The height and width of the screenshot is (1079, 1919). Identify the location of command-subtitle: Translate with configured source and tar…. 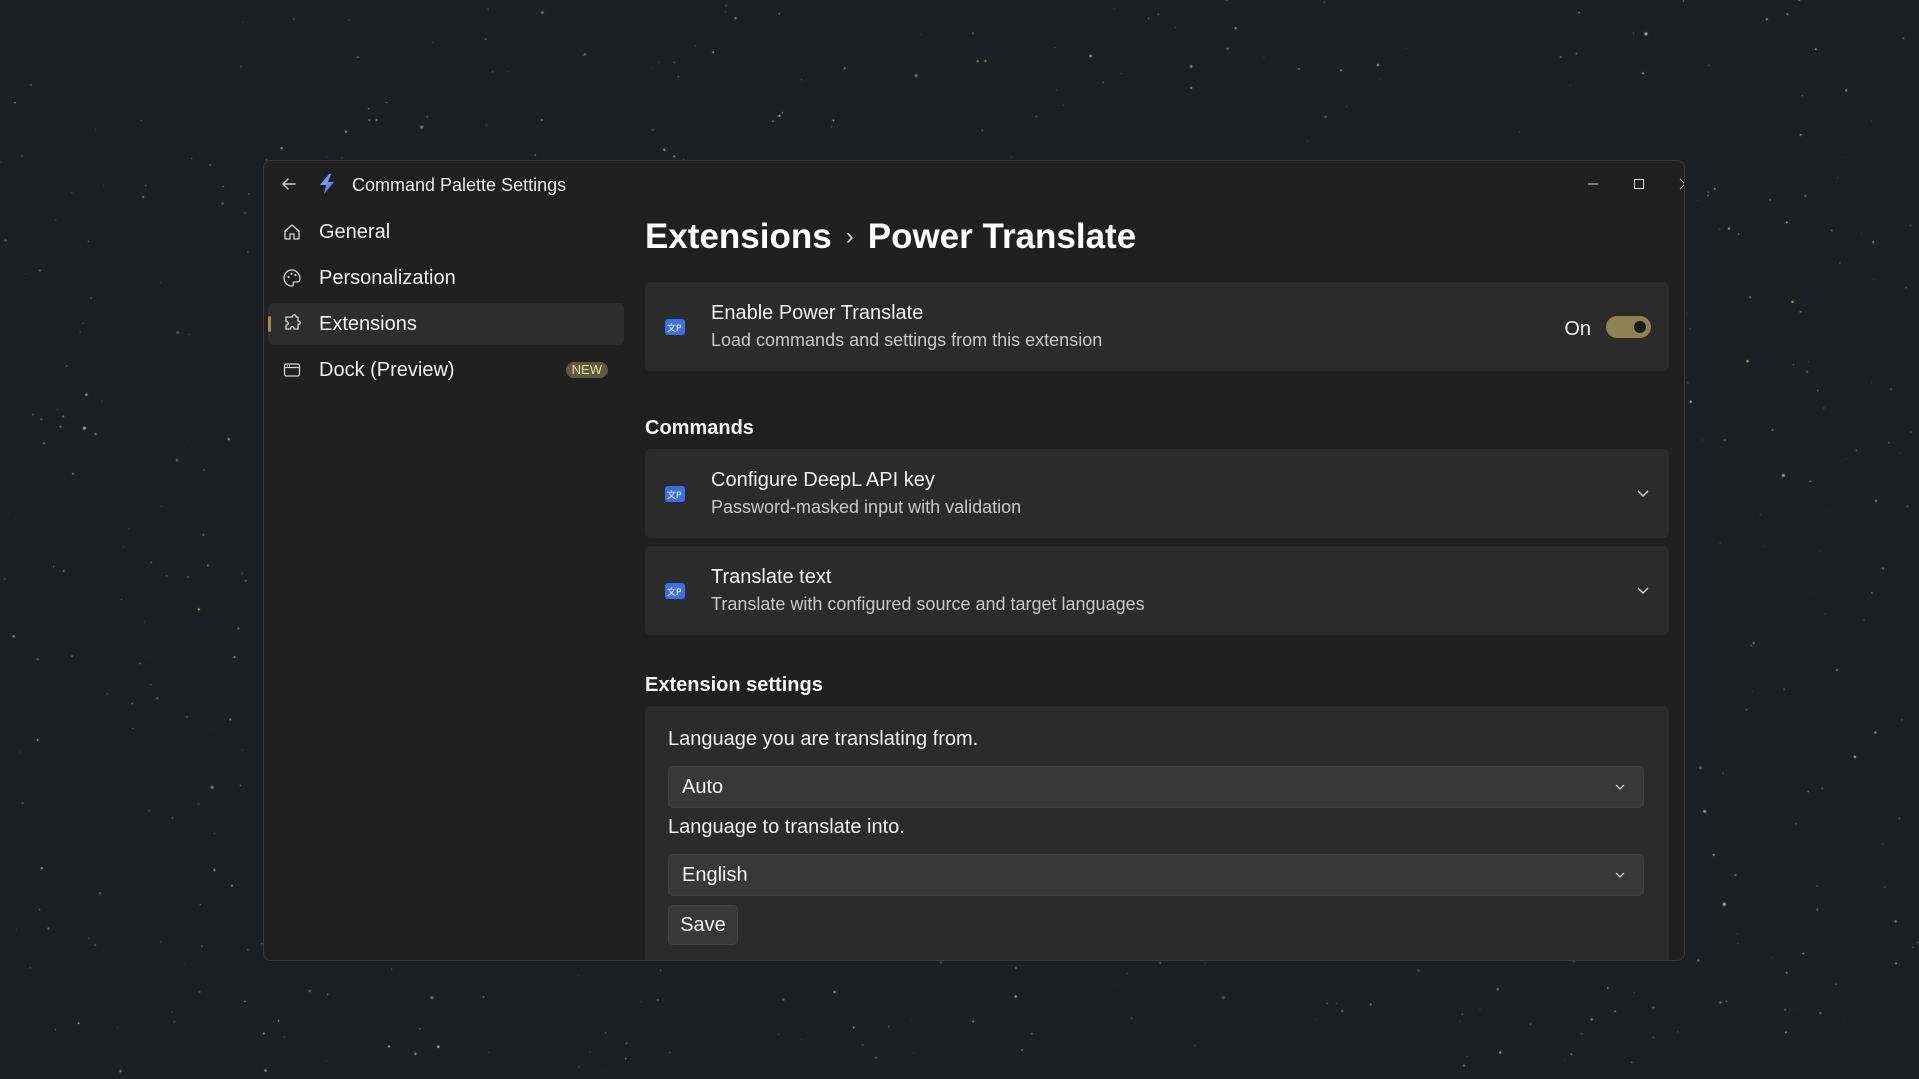
(928, 604).